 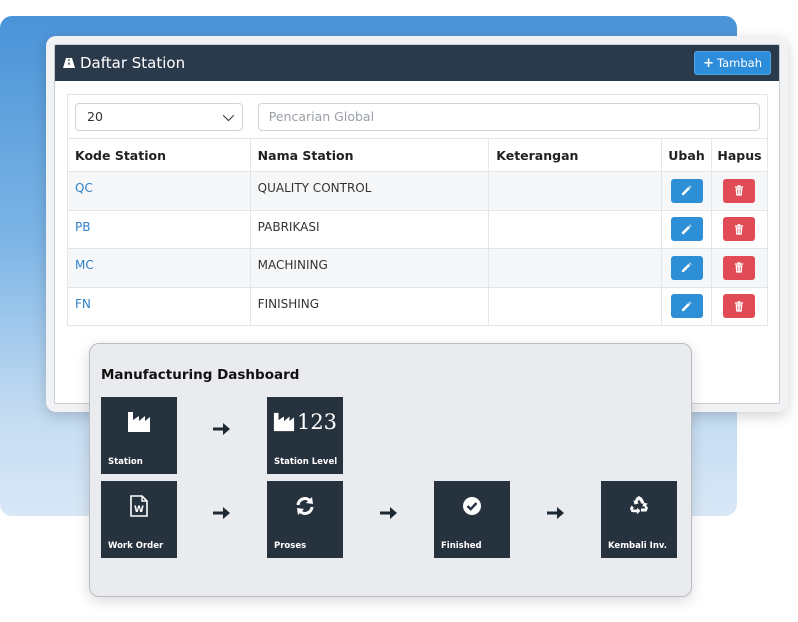 What do you see at coordinates (305, 519) in the screenshot?
I see `tile-proses: Proses` at bounding box center [305, 519].